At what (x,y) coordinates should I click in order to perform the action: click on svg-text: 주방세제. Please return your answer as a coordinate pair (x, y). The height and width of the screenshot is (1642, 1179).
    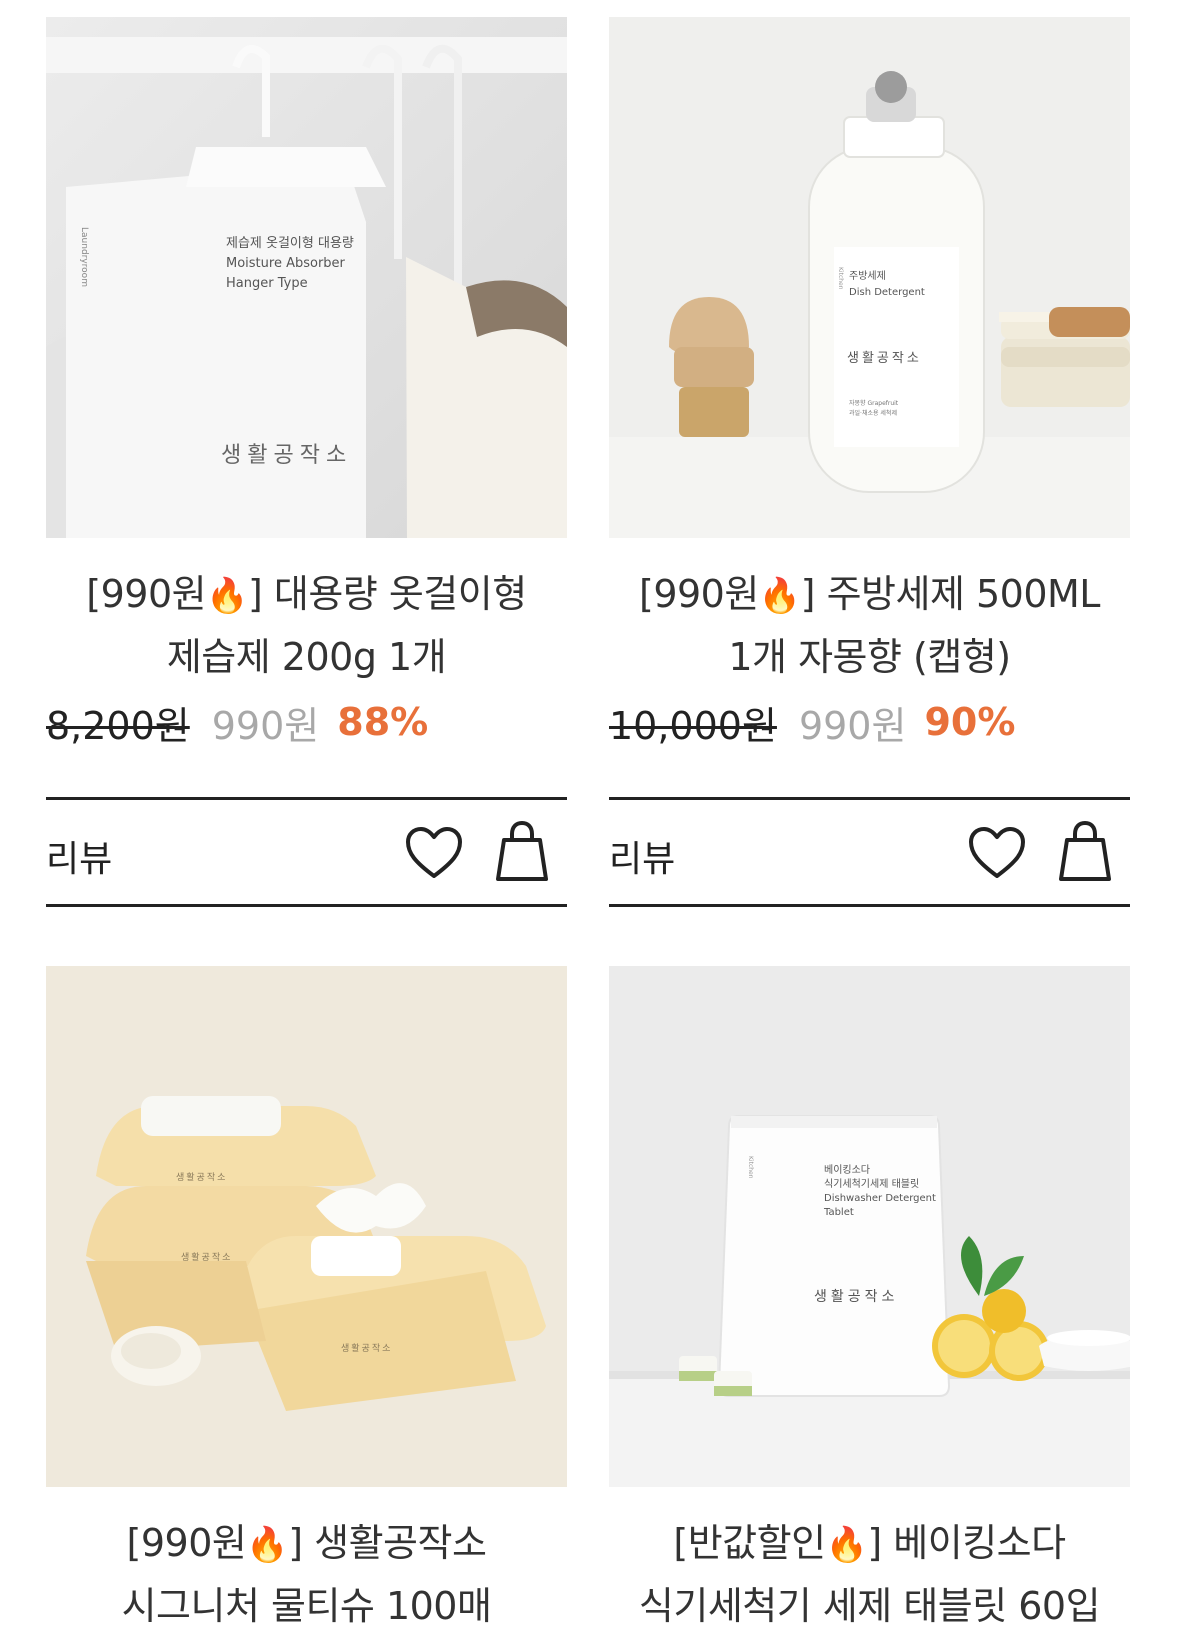
    Looking at the image, I should click on (867, 276).